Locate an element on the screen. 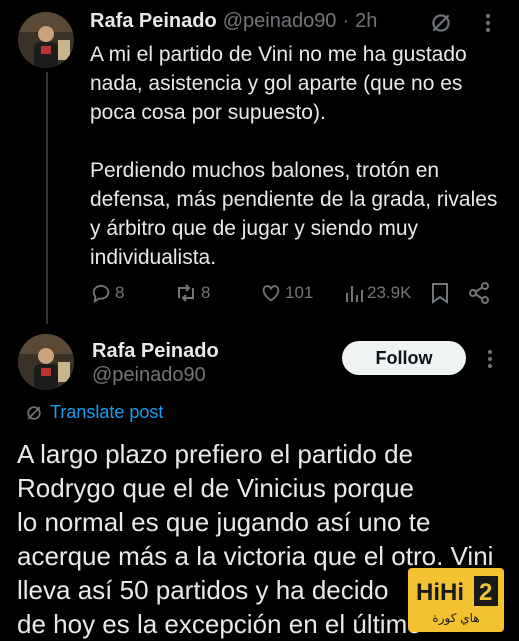  reply-icon is located at coordinates (101, 294).